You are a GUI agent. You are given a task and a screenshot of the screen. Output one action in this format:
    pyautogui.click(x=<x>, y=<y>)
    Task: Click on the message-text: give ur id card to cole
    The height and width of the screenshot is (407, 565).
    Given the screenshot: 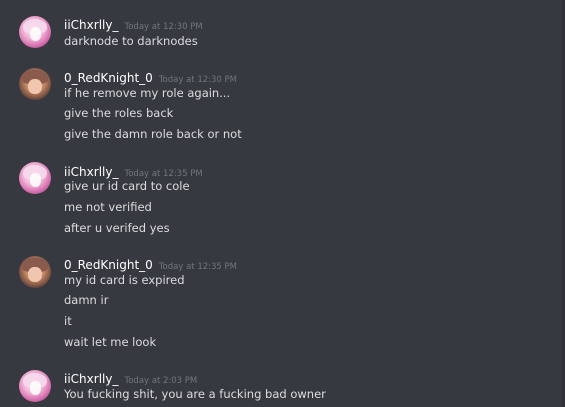 What is the action you would take?
    pyautogui.click(x=127, y=186)
    